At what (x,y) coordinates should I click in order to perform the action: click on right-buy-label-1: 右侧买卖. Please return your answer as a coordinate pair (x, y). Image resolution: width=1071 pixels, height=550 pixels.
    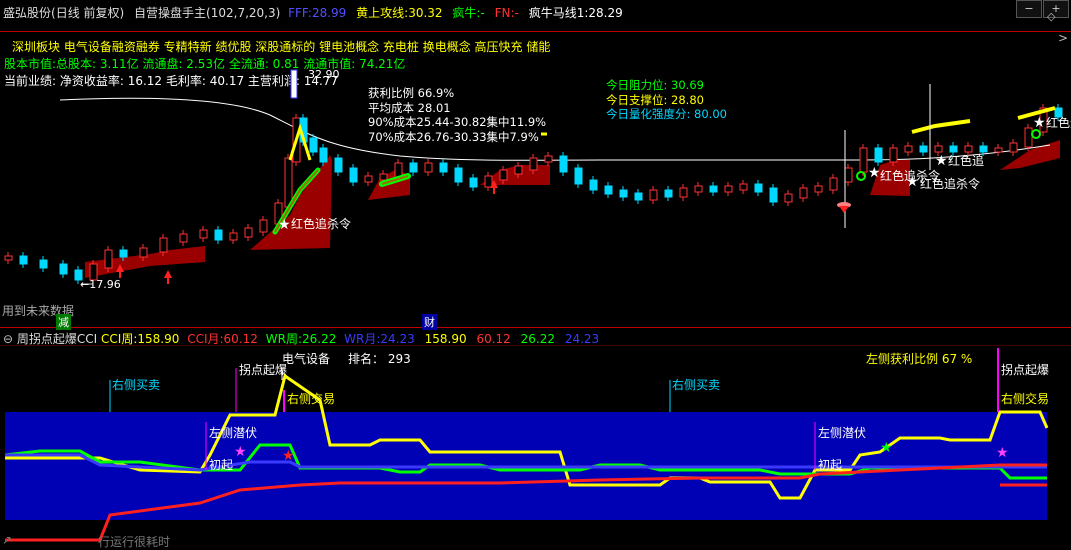
    Looking at the image, I should click on (136, 385).